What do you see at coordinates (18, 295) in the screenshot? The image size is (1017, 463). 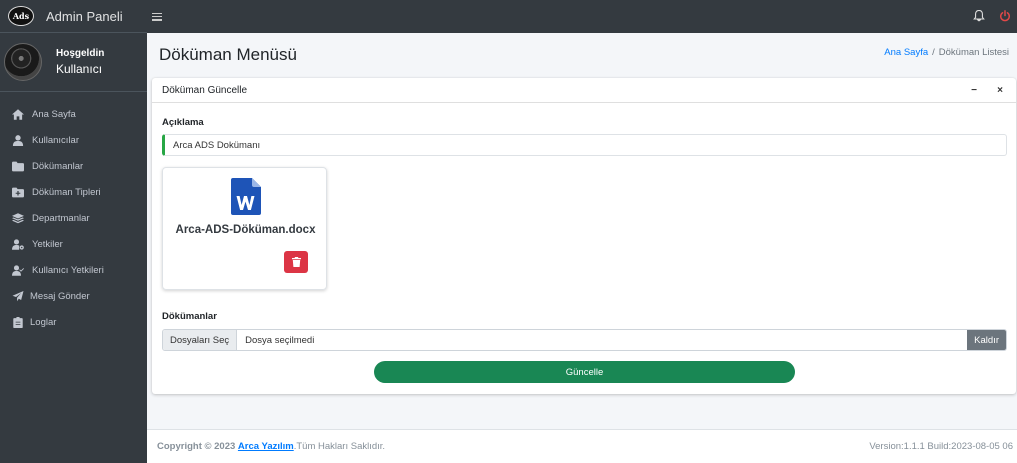 I see `paper-plane-icon` at bounding box center [18, 295].